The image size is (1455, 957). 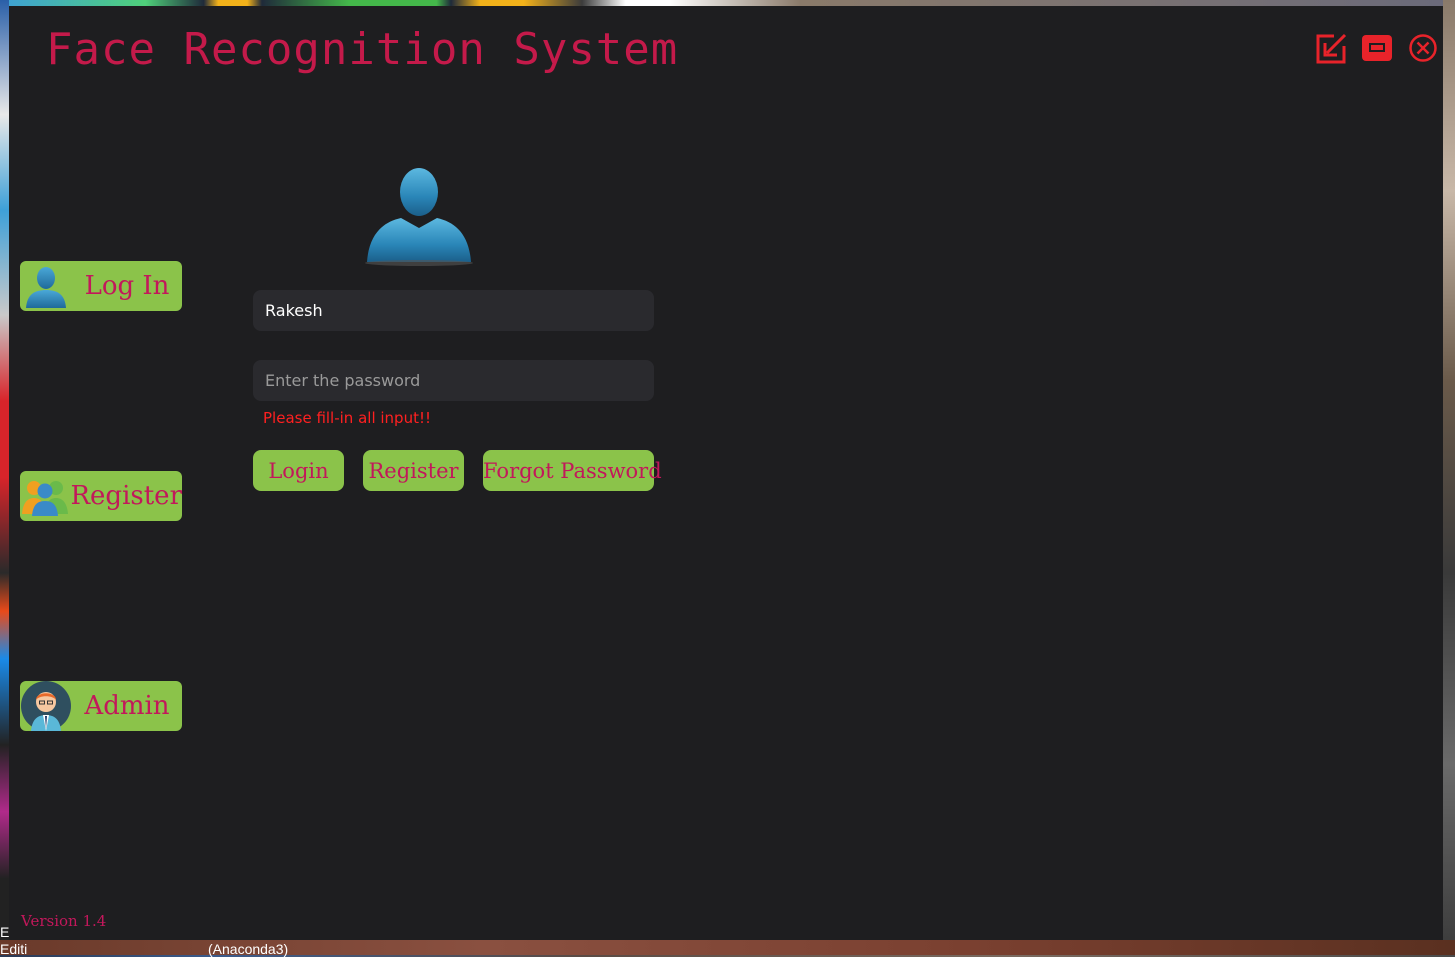 I want to click on sidebar-item-login: Log In, so click(x=101, y=286).